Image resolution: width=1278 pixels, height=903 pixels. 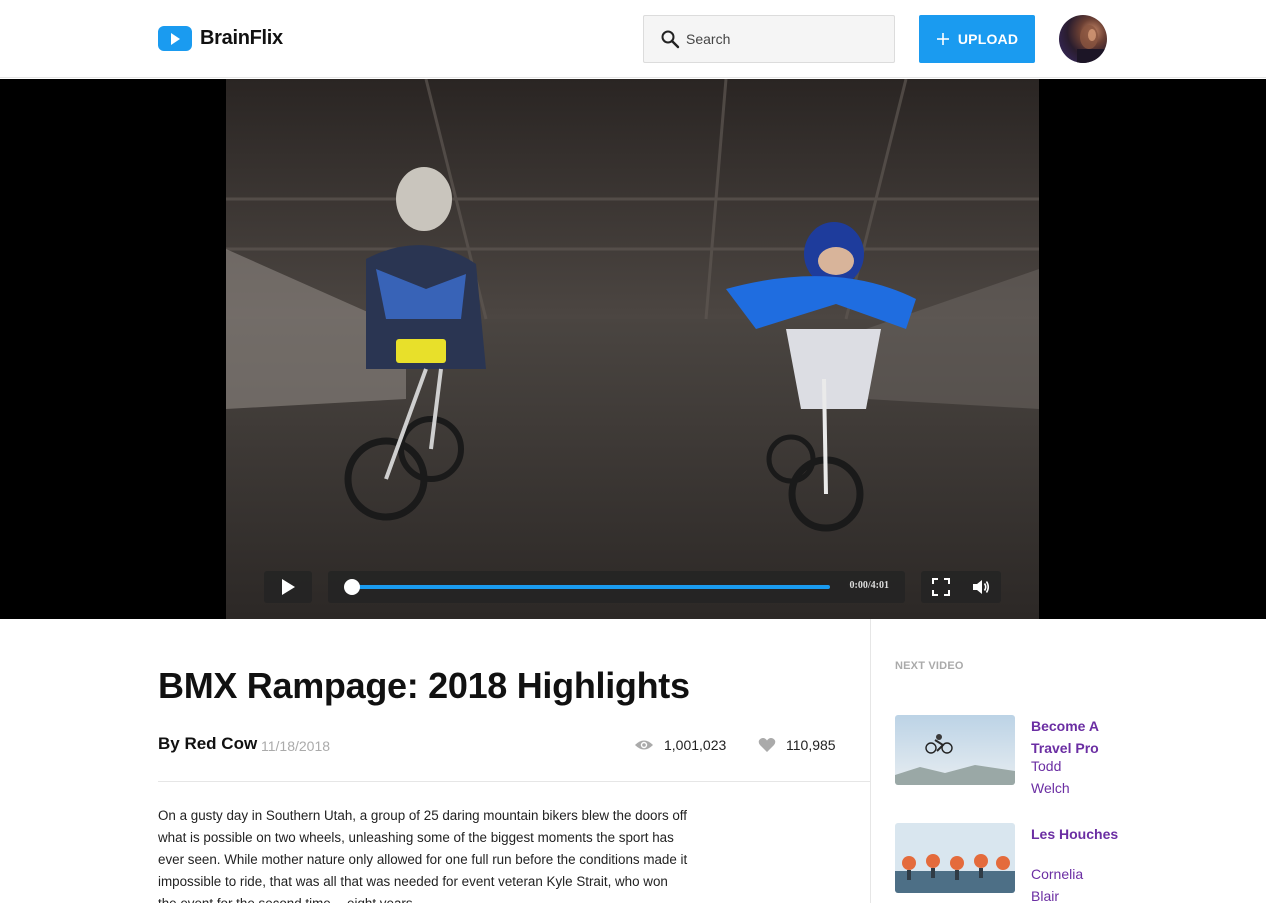 I want to click on video-title: BMX Rampage: 2018 Highlights, so click(x=424, y=685).